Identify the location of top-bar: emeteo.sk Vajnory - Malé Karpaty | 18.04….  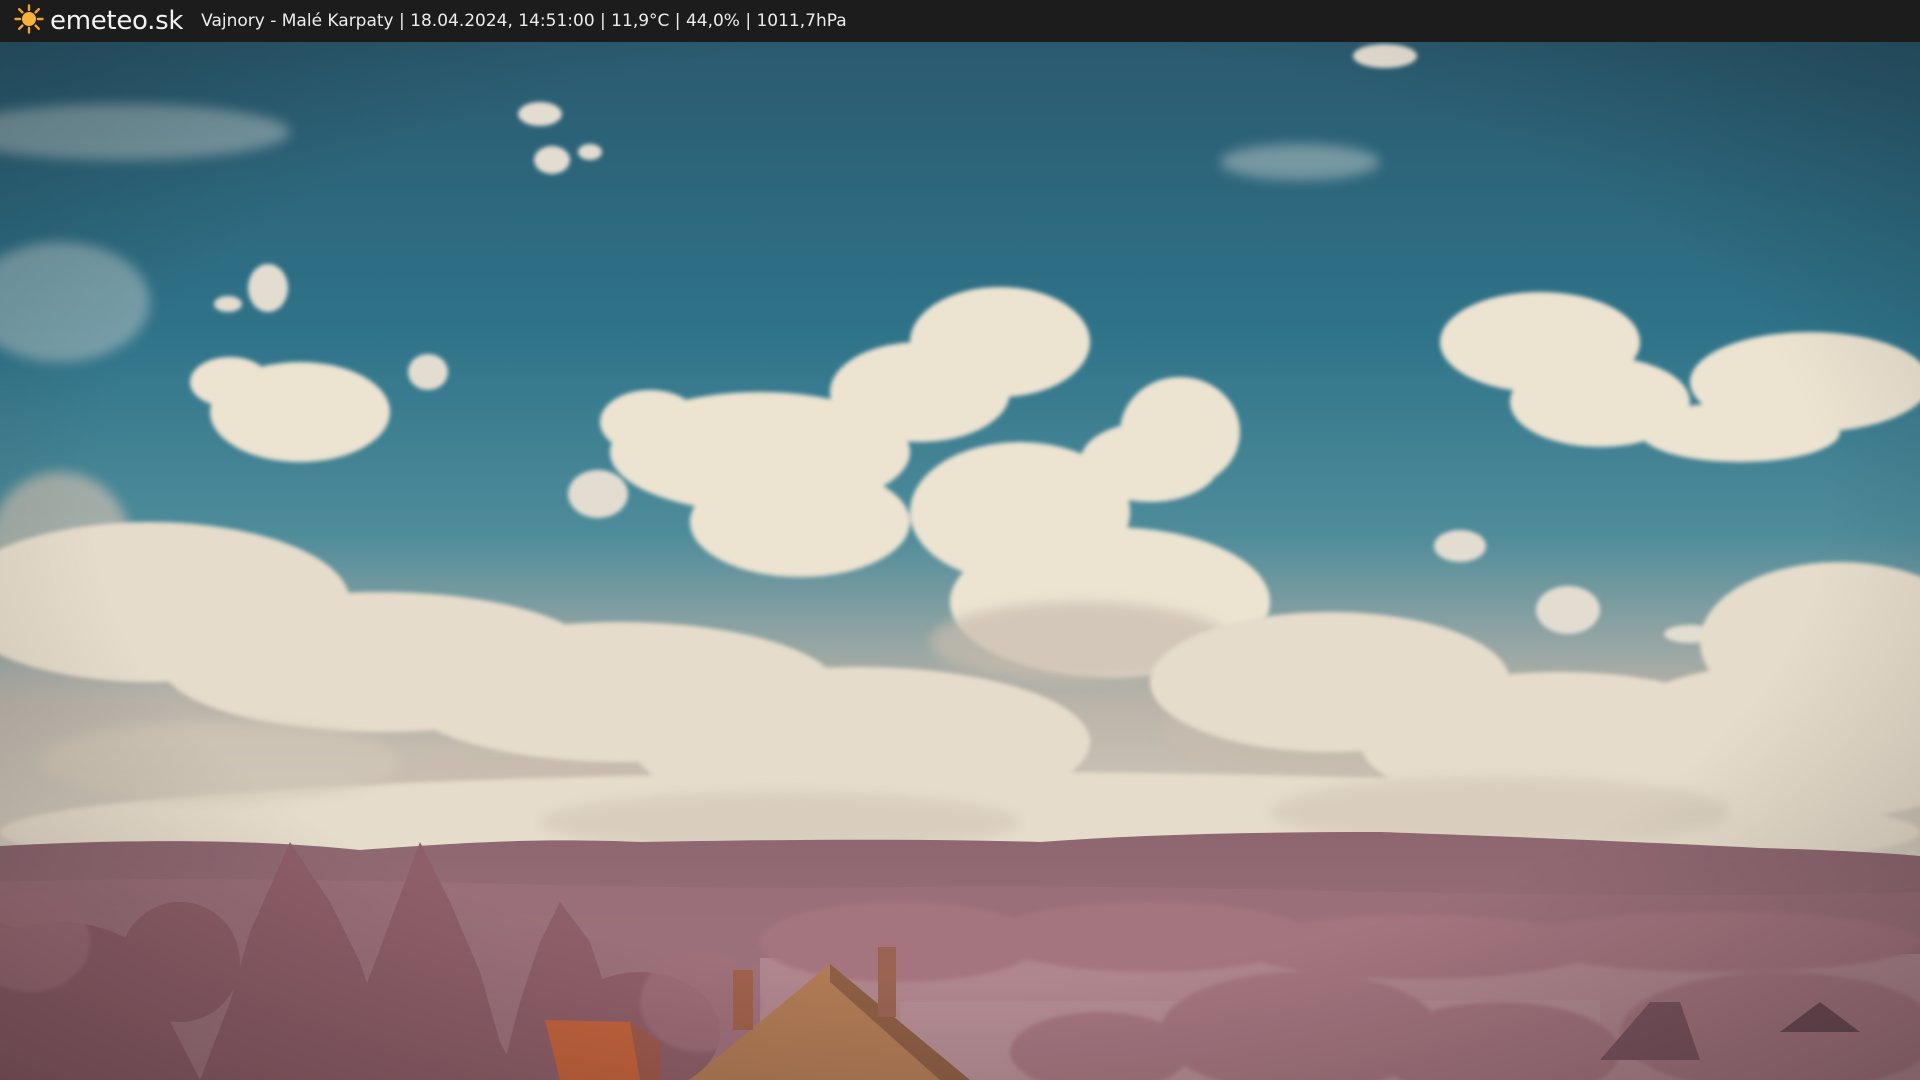
(960, 21).